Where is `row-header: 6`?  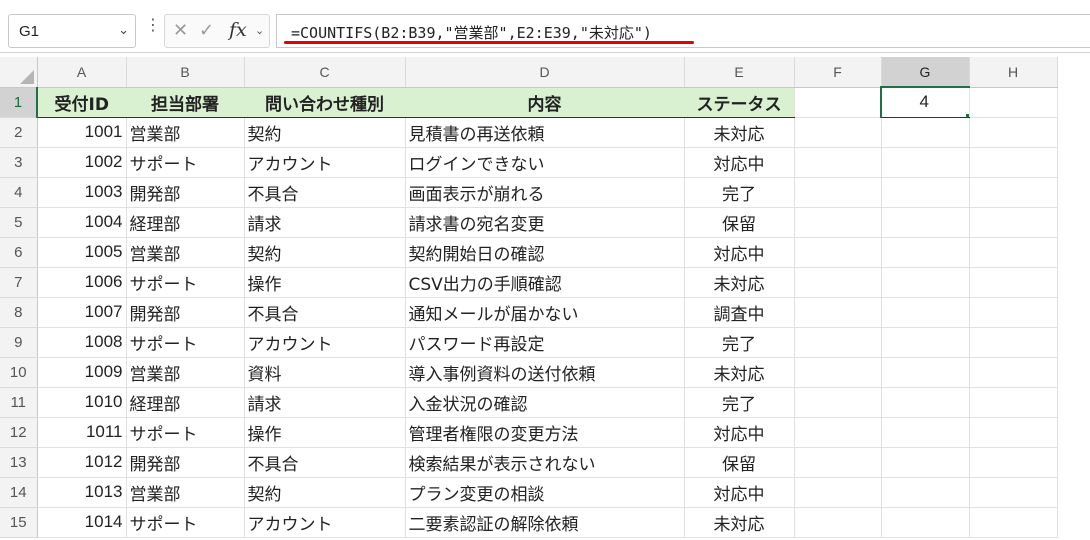 row-header: 6 is located at coordinates (19, 252).